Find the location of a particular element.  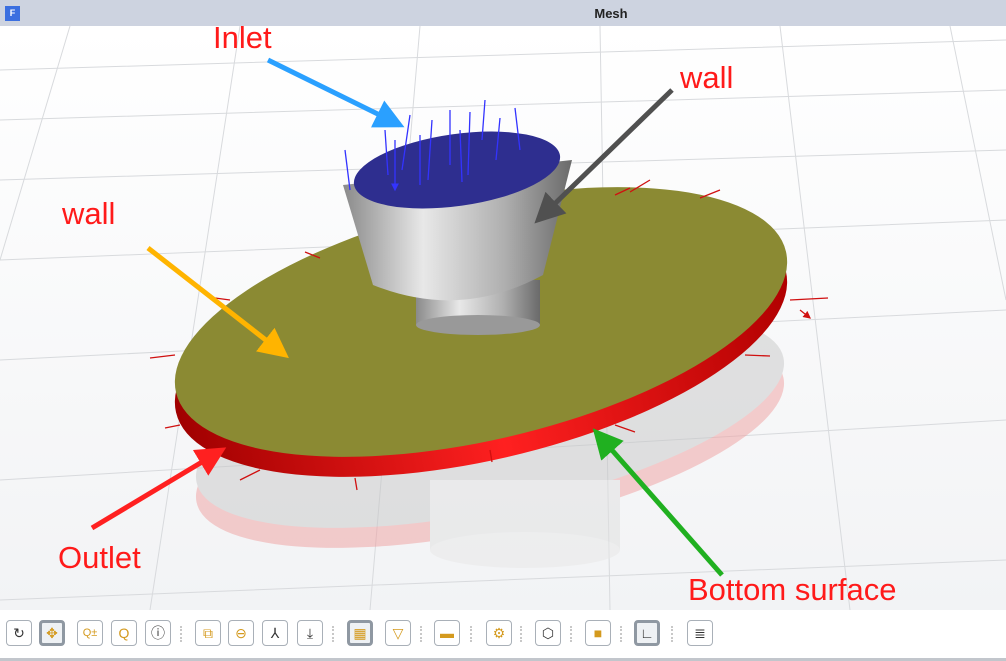

pan-button: ✥ is located at coordinates (52, 633).